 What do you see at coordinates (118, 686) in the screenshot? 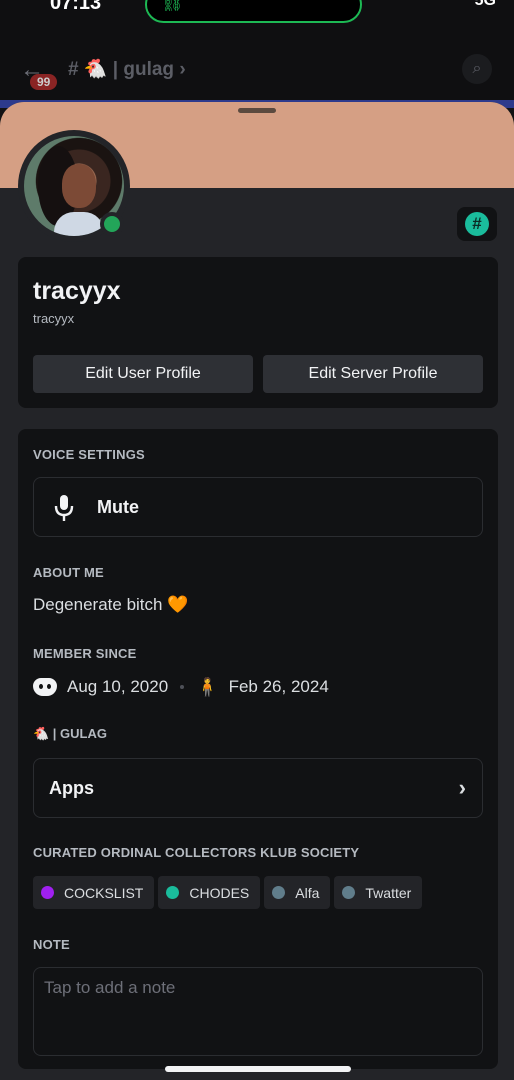
I see `discord-join-date: Aug 10, 2020` at bounding box center [118, 686].